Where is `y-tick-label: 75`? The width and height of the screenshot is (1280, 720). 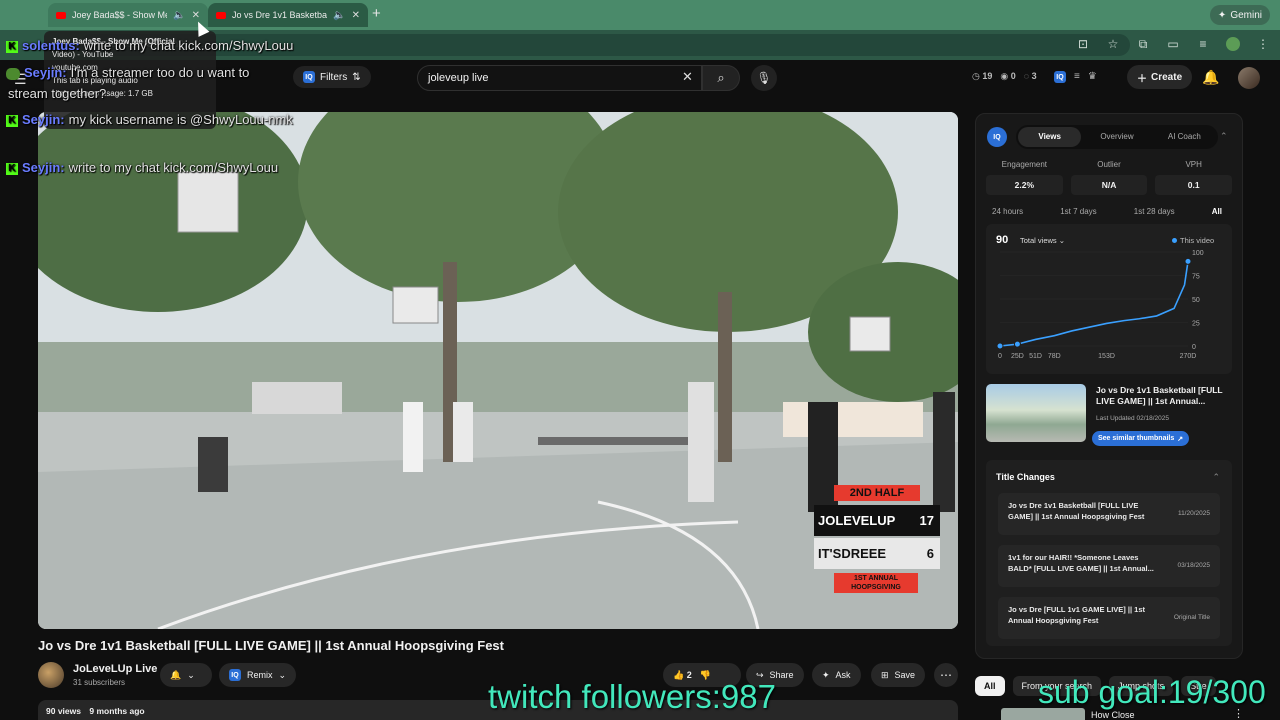 y-tick-label: 75 is located at coordinates (1196, 277).